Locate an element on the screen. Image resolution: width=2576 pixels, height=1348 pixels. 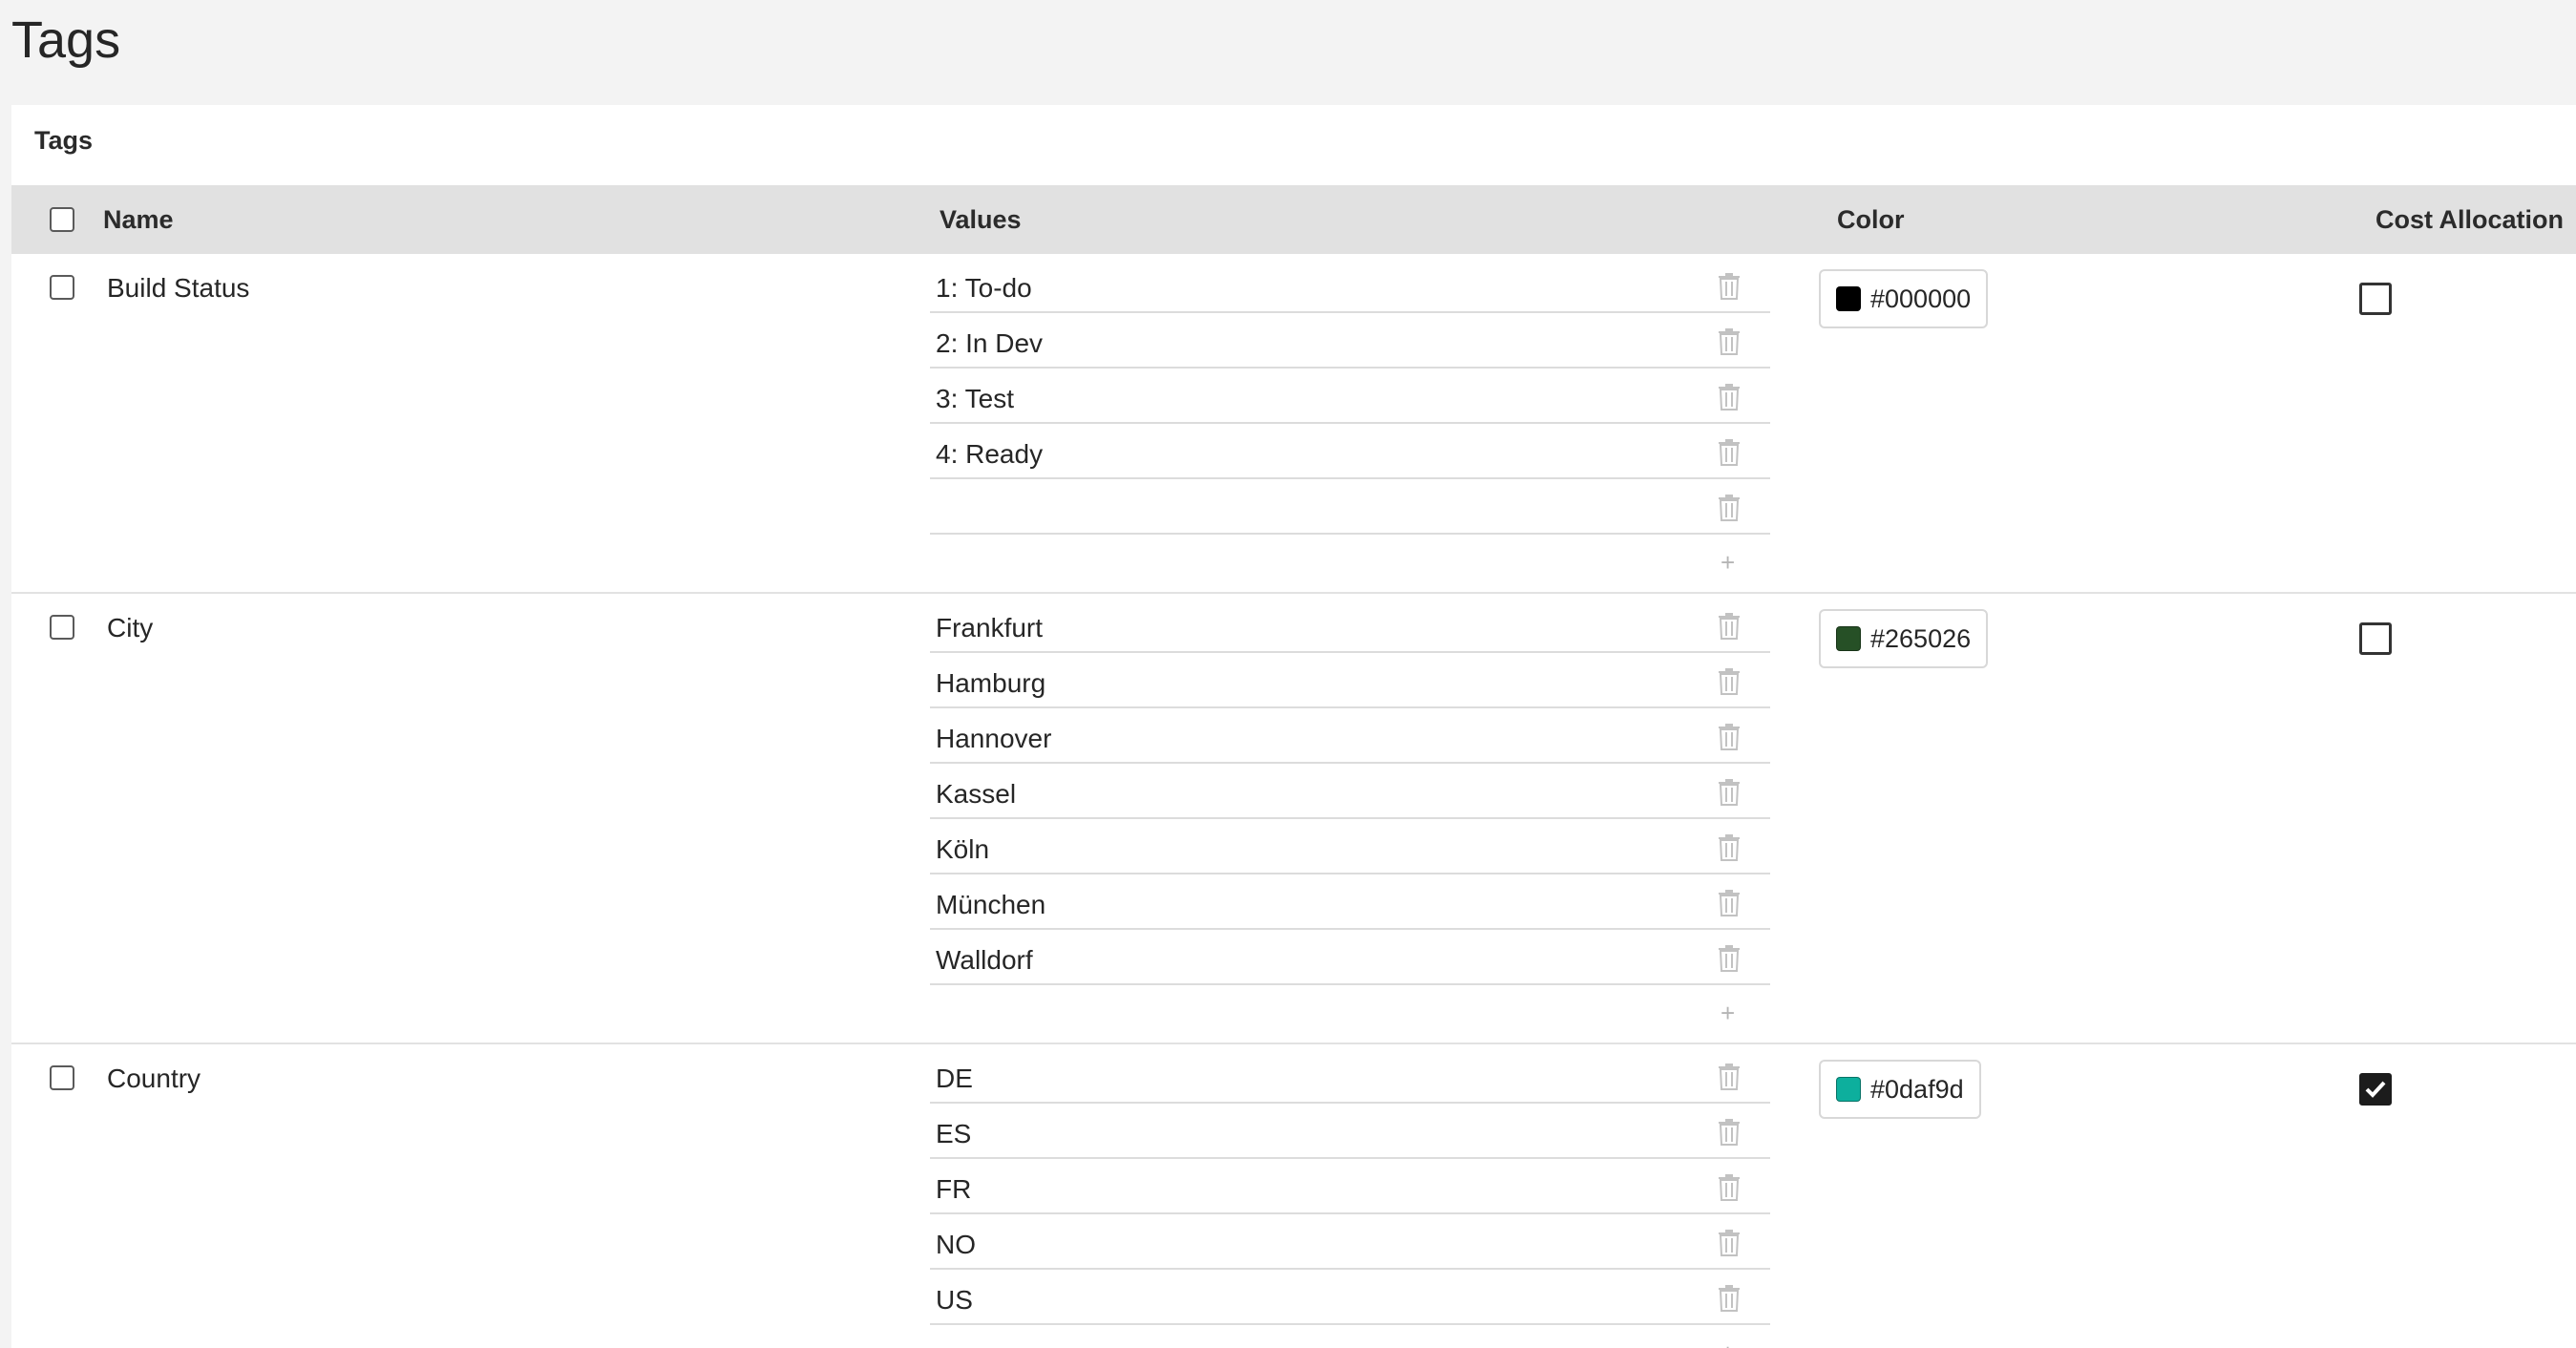
value-input: FR is located at coordinates (1350, 1187).